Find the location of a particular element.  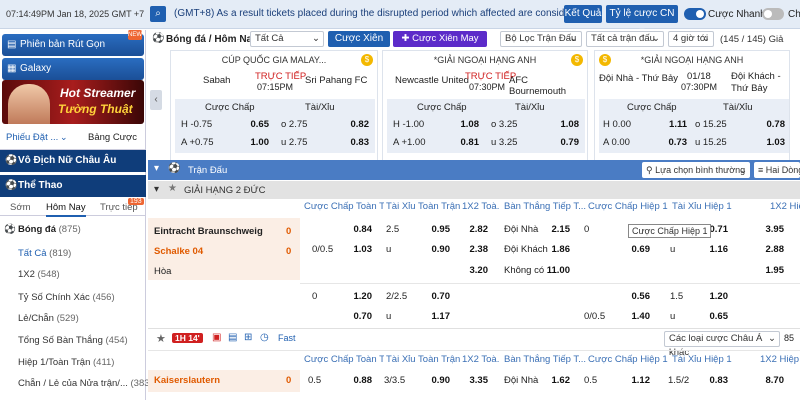

odds-value: 0.83 is located at coordinates (712, 380).